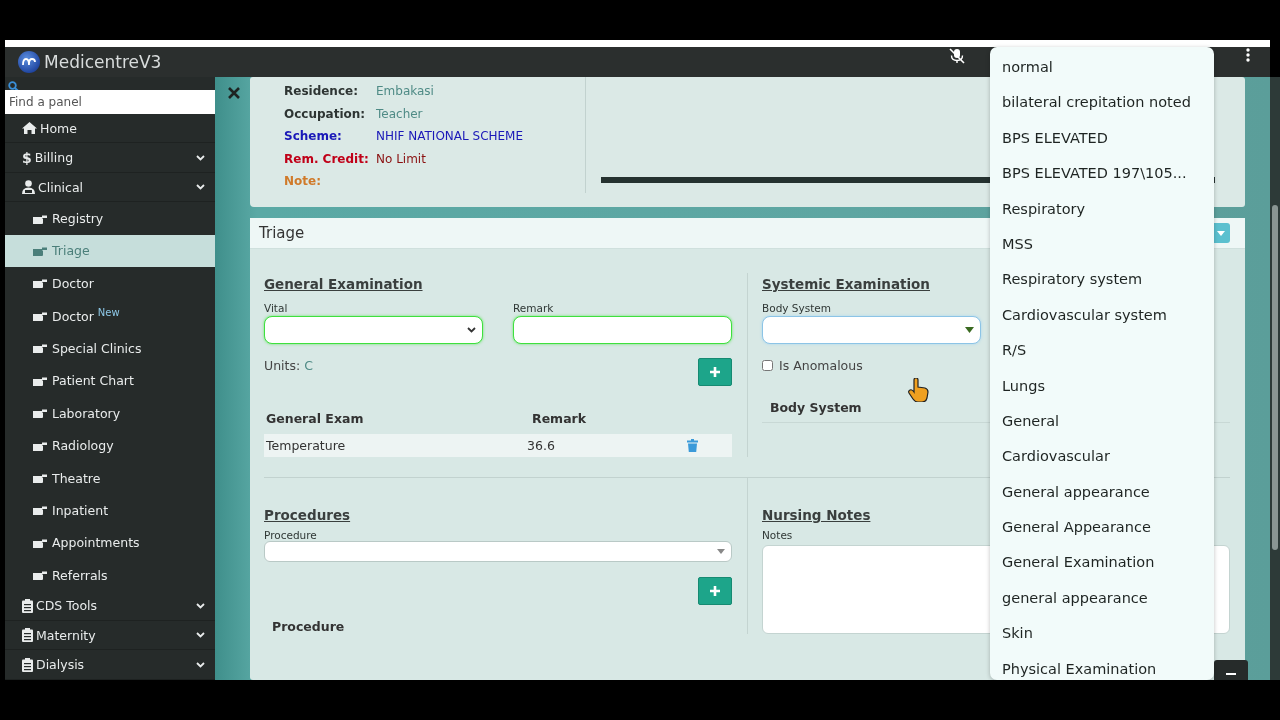 Image resolution: width=1280 pixels, height=720 pixels. I want to click on field-value: Teacher, so click(399, 113).